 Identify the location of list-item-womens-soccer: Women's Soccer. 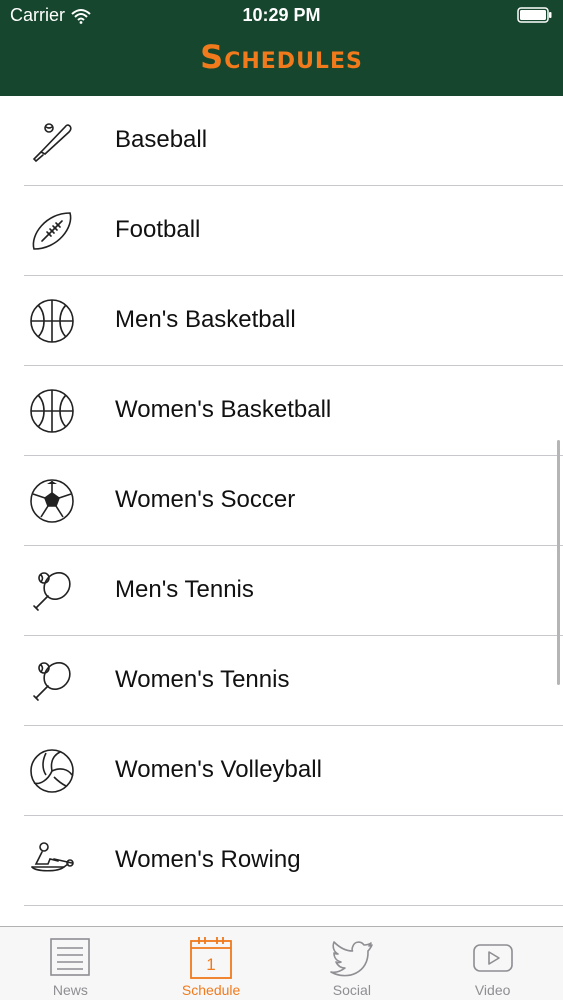
(293, 501).